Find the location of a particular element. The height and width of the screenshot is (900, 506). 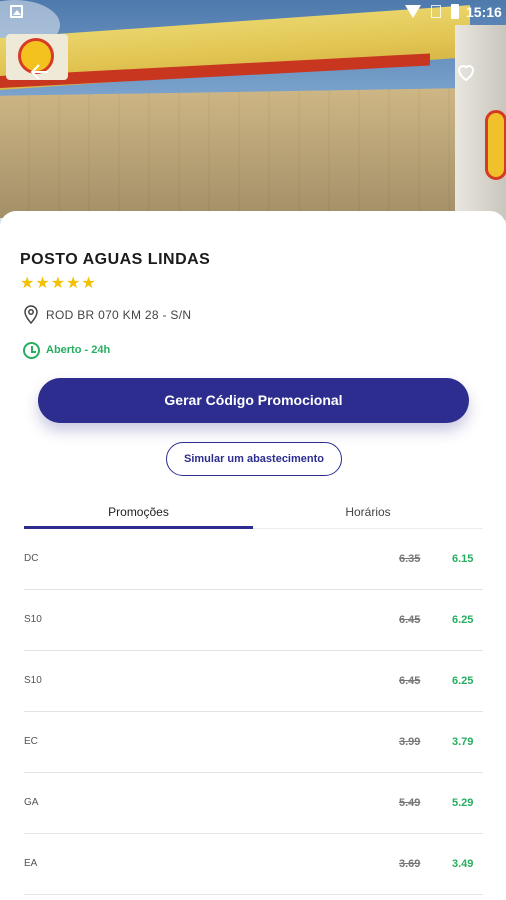

clock-icon is located at coordinates (31, 350).